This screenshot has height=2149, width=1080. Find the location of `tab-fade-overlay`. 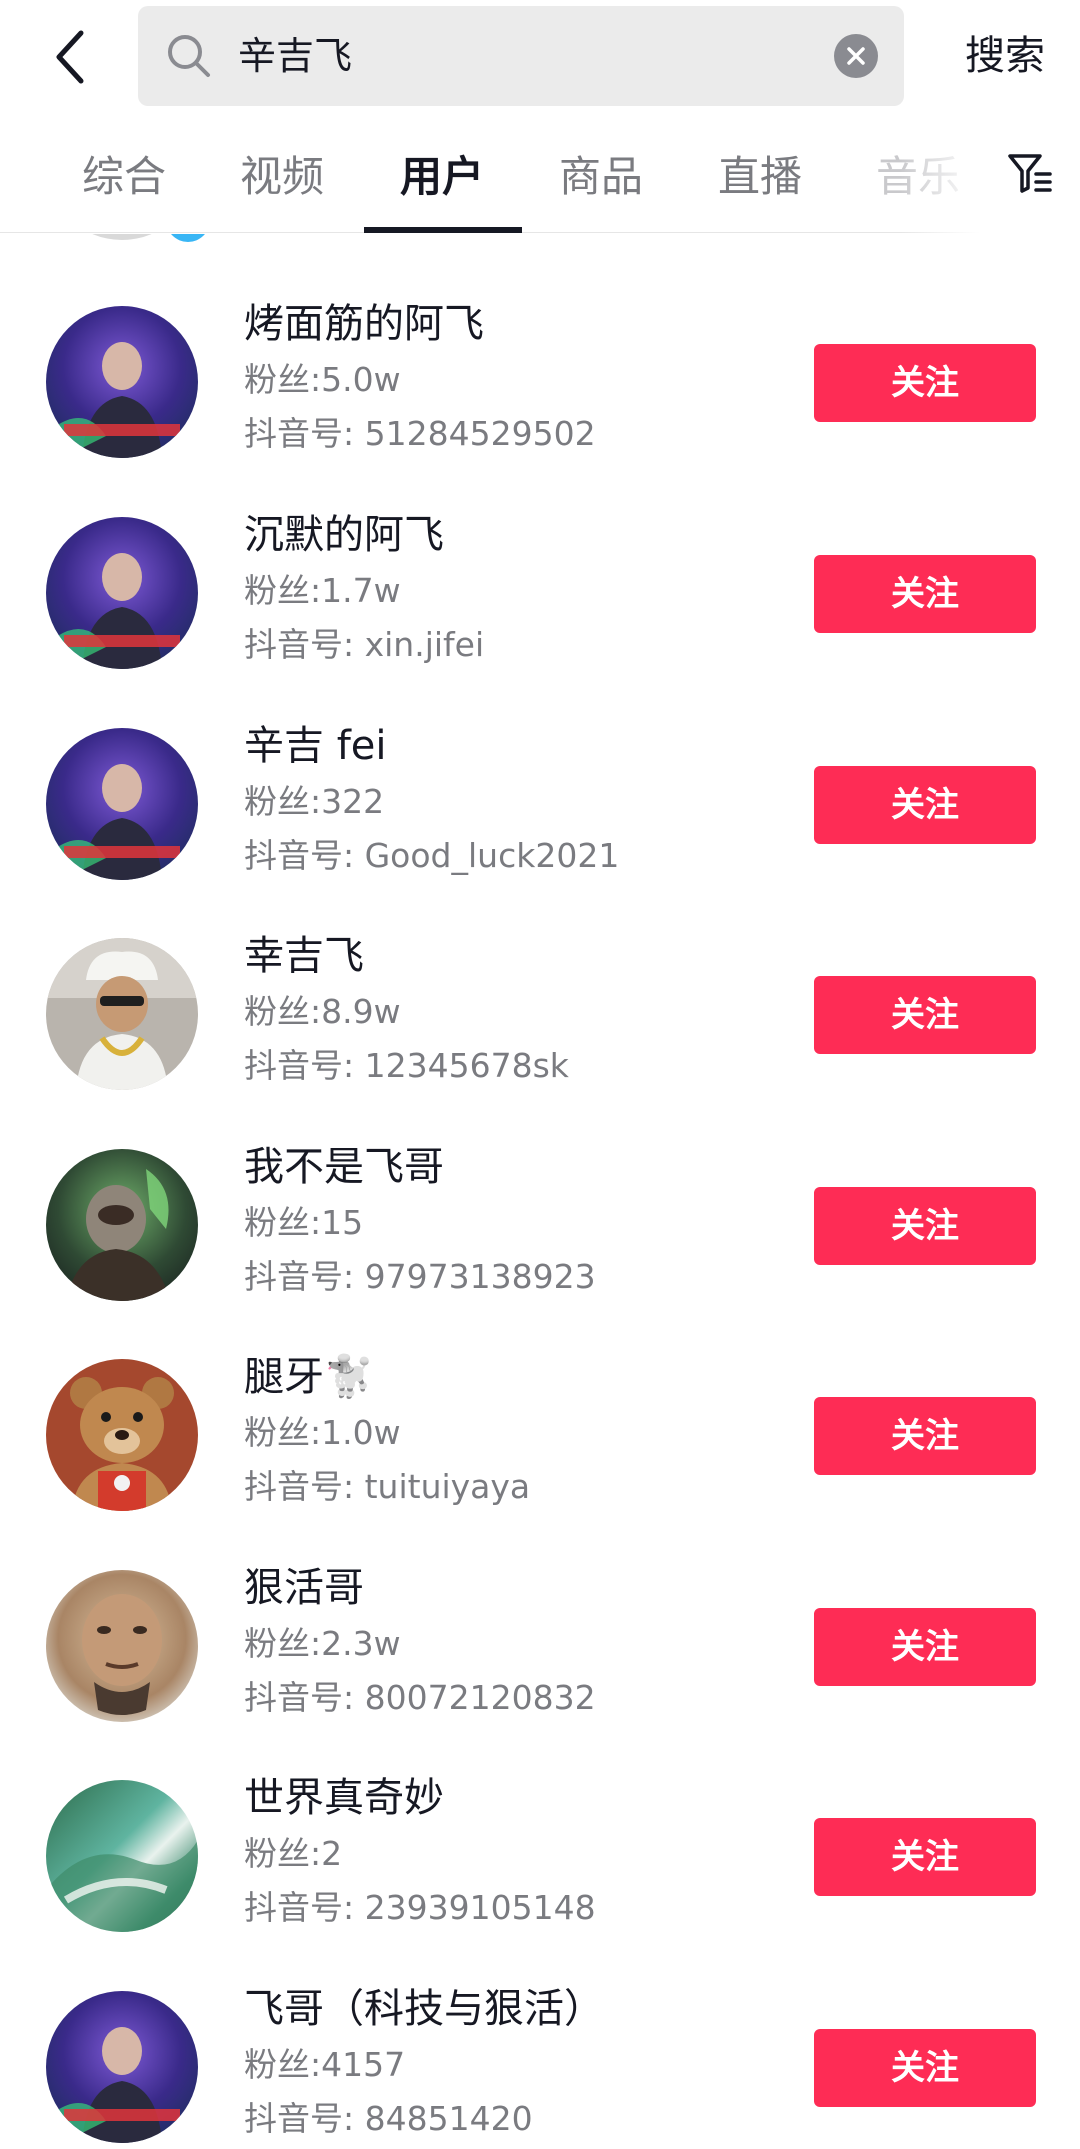

tab-fade-overlay is located at coordinates (940, 172).